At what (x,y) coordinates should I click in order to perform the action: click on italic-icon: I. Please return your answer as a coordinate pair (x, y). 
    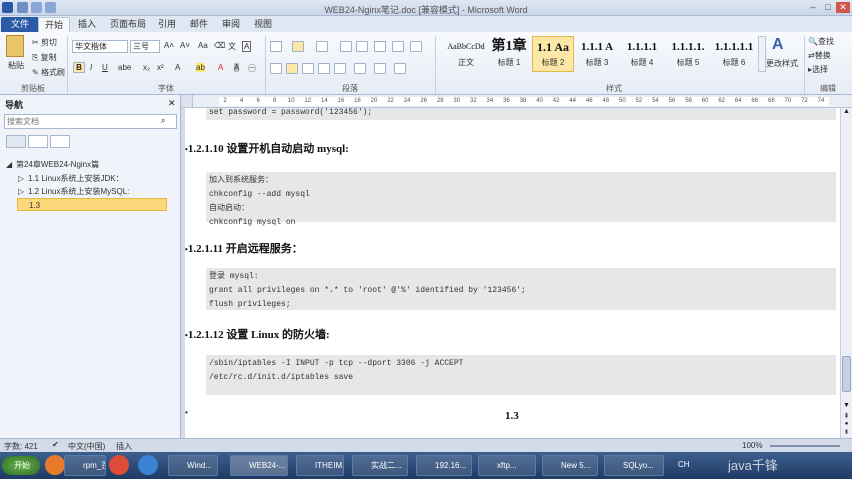
    Looking at the image, I should click on (91, 67).